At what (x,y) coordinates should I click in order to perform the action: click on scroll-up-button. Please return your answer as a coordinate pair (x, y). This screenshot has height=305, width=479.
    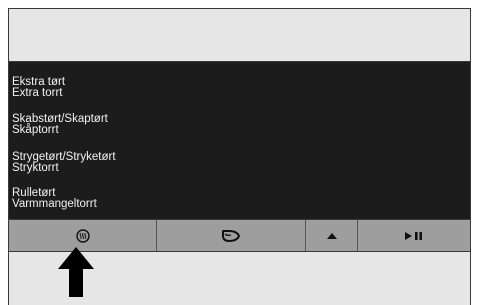
    Looking at the image, I should click on (331, 235).